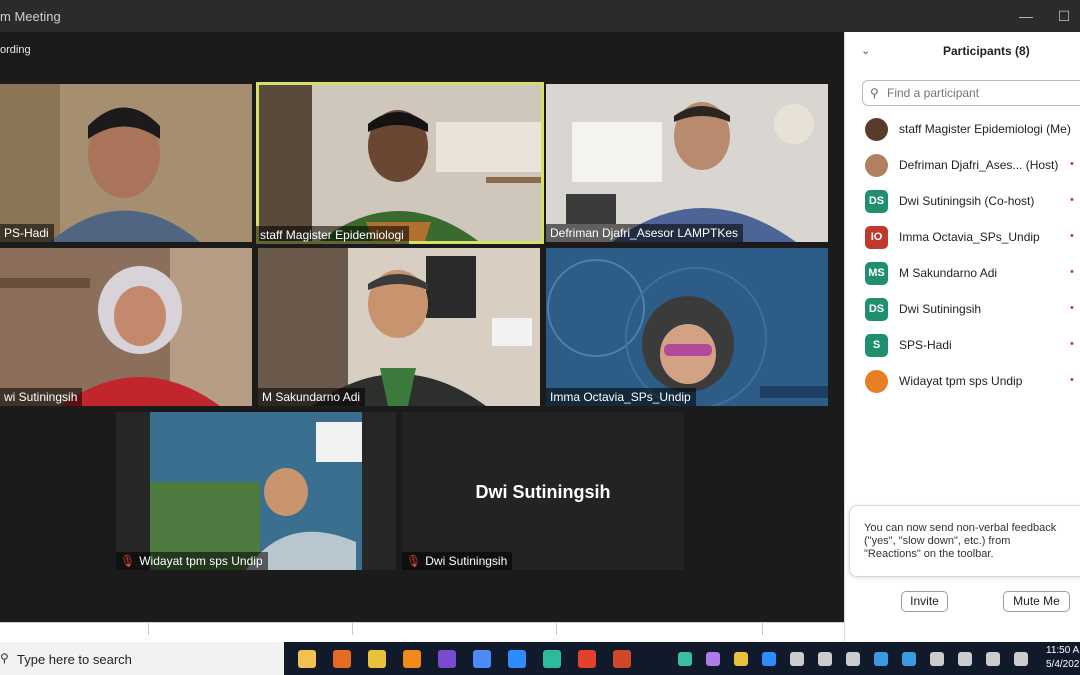  I want to click on participant-name: Dwi Sutiningsih, so click(466, 561).